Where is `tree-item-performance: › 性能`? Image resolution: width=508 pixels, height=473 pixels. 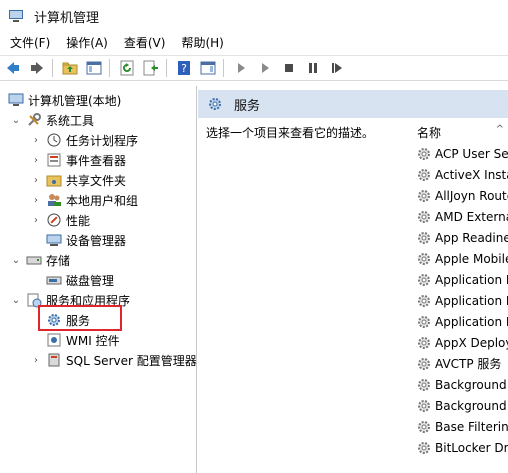
tree-item-performance: › 性能 is located at coordinates (60, 220).